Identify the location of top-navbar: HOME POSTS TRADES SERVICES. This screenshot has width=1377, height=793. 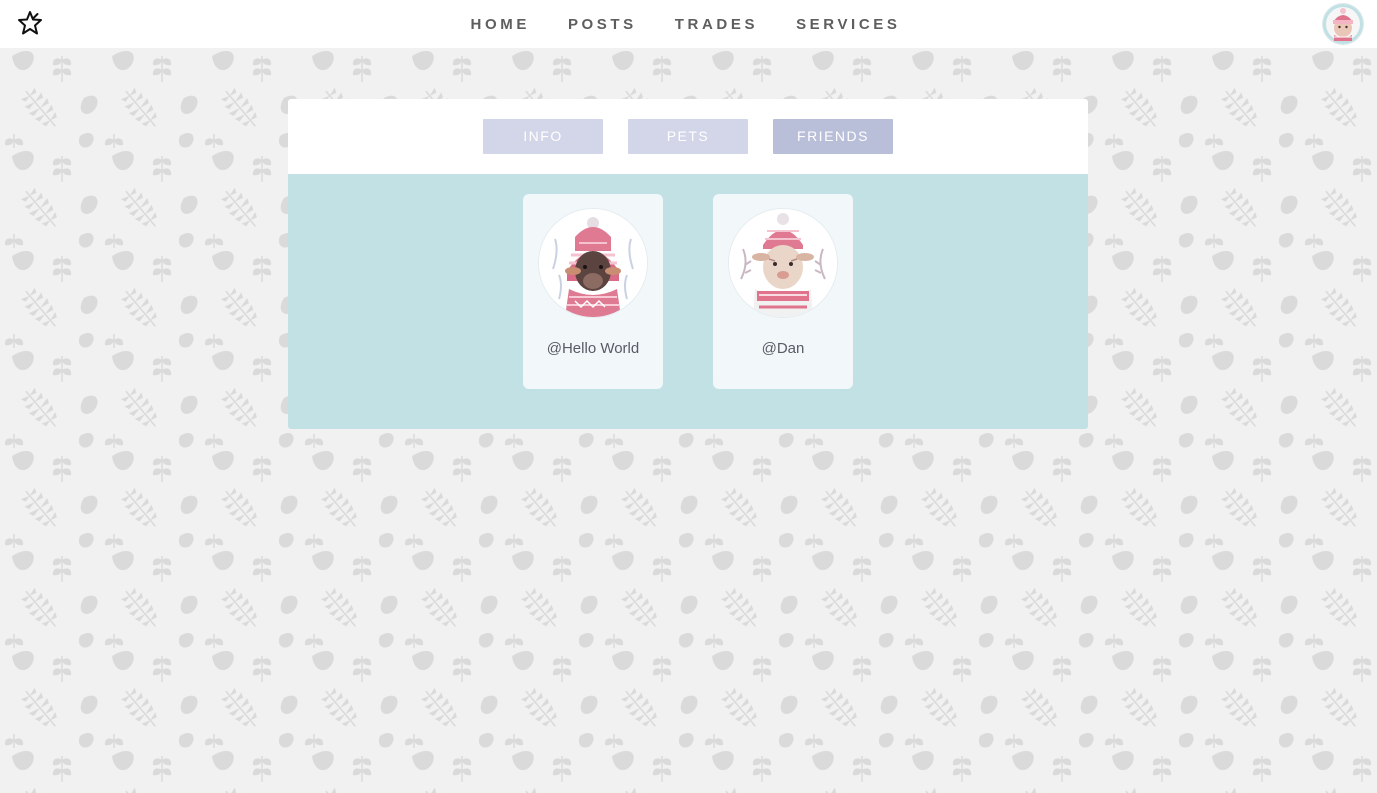
(688, 24).